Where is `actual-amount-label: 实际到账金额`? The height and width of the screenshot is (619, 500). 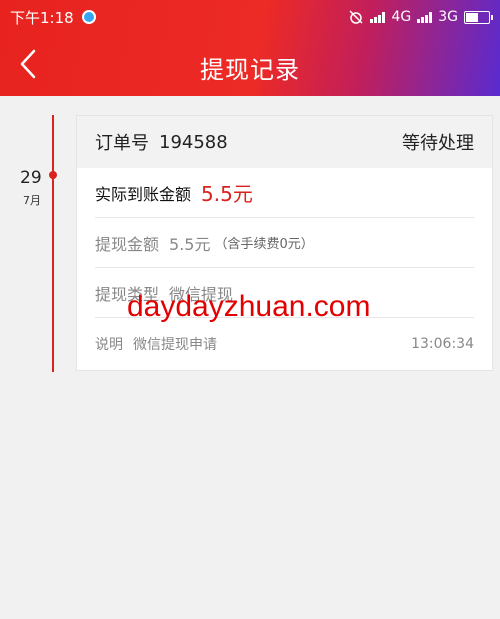 actual-amount-label: 实际到账金额 is located at coordinates (143, 194).